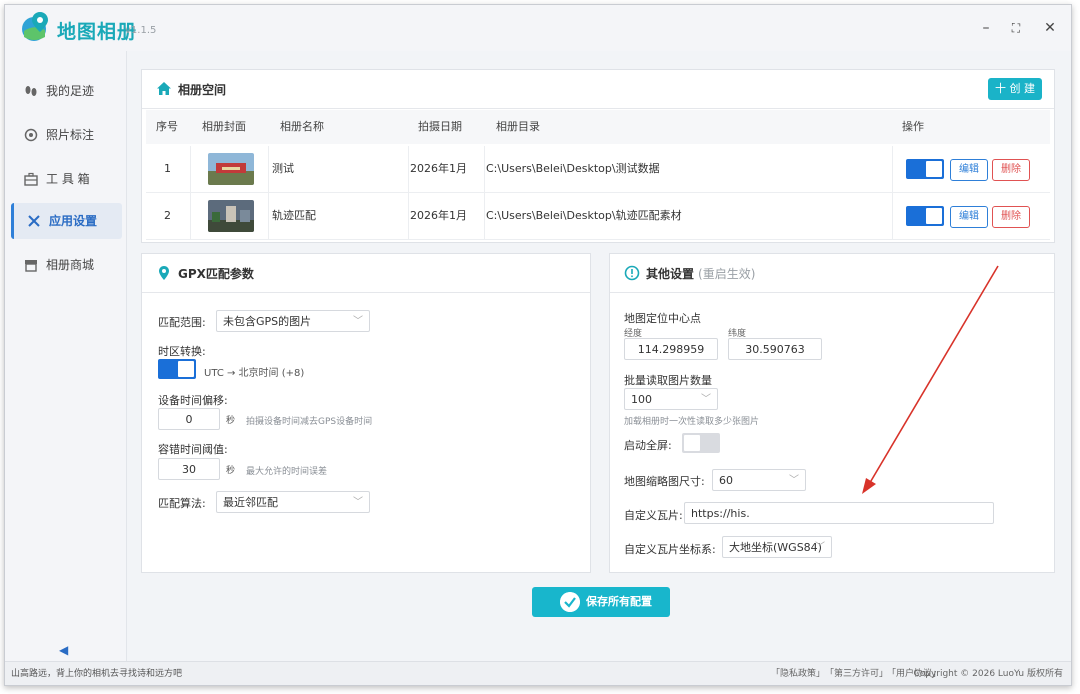 The width and height of the screenshot is (1080, 694). I want to click on device-offset-hint: 拍摄设备时间减去GPS设备时间, so click(309, 422).